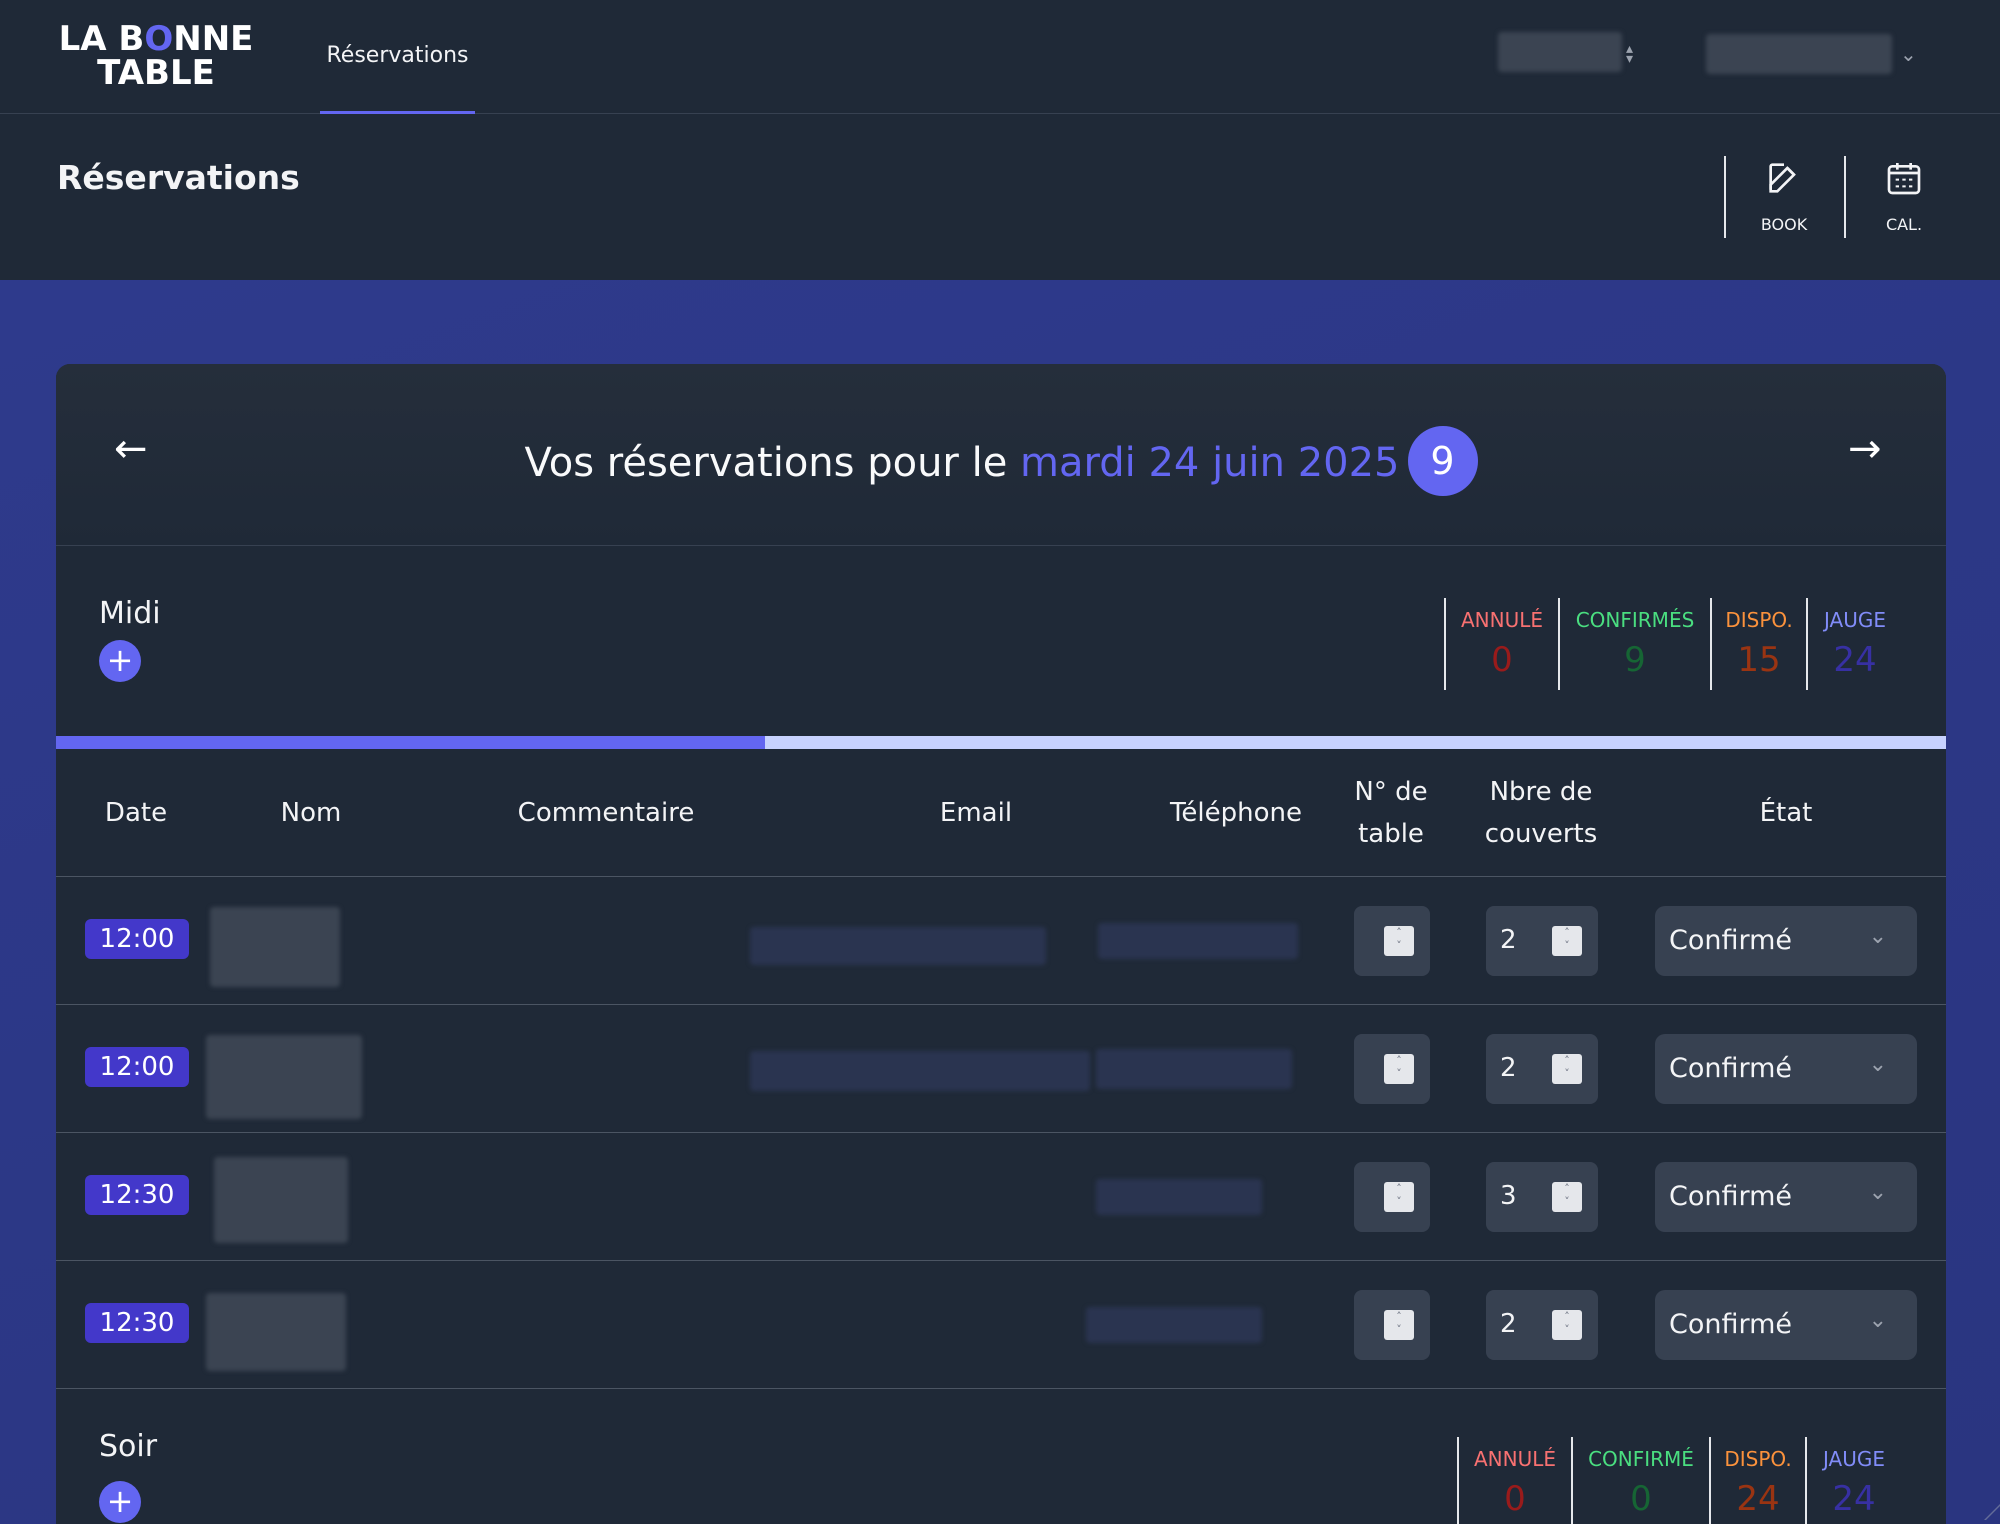 This screenshot has width=2000, height=1524. Describe the element at coordinates (1001, 742) in the screenshot. I see `capacity-progress-bar` at that location.